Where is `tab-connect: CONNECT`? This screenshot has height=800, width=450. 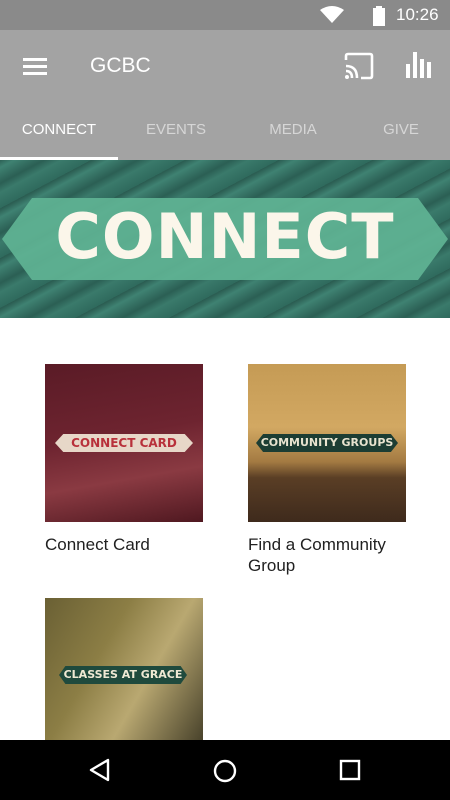
tab-connect: CONNECT is located at coordinates (59, 132).